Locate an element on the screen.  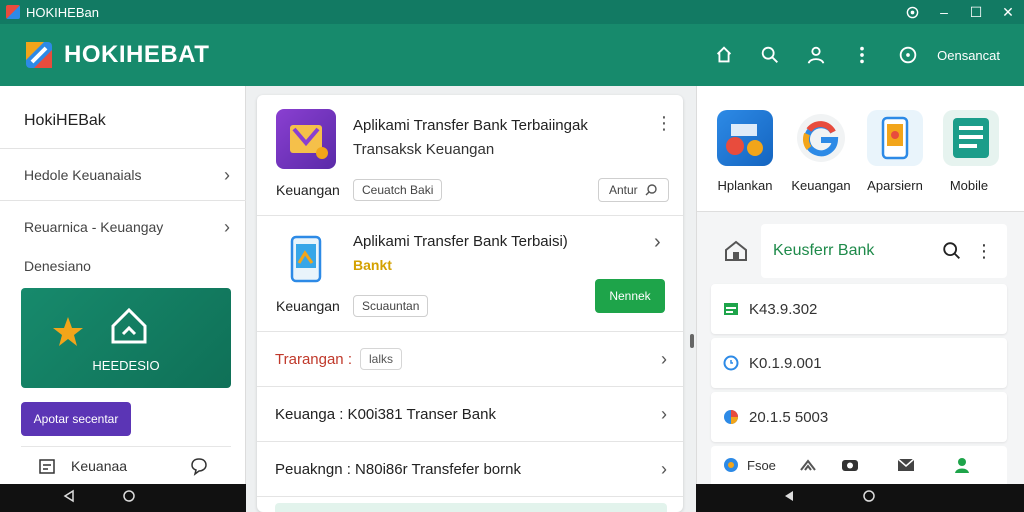
app-shortcut-label: Mobile is located at coordinates (969, 185).